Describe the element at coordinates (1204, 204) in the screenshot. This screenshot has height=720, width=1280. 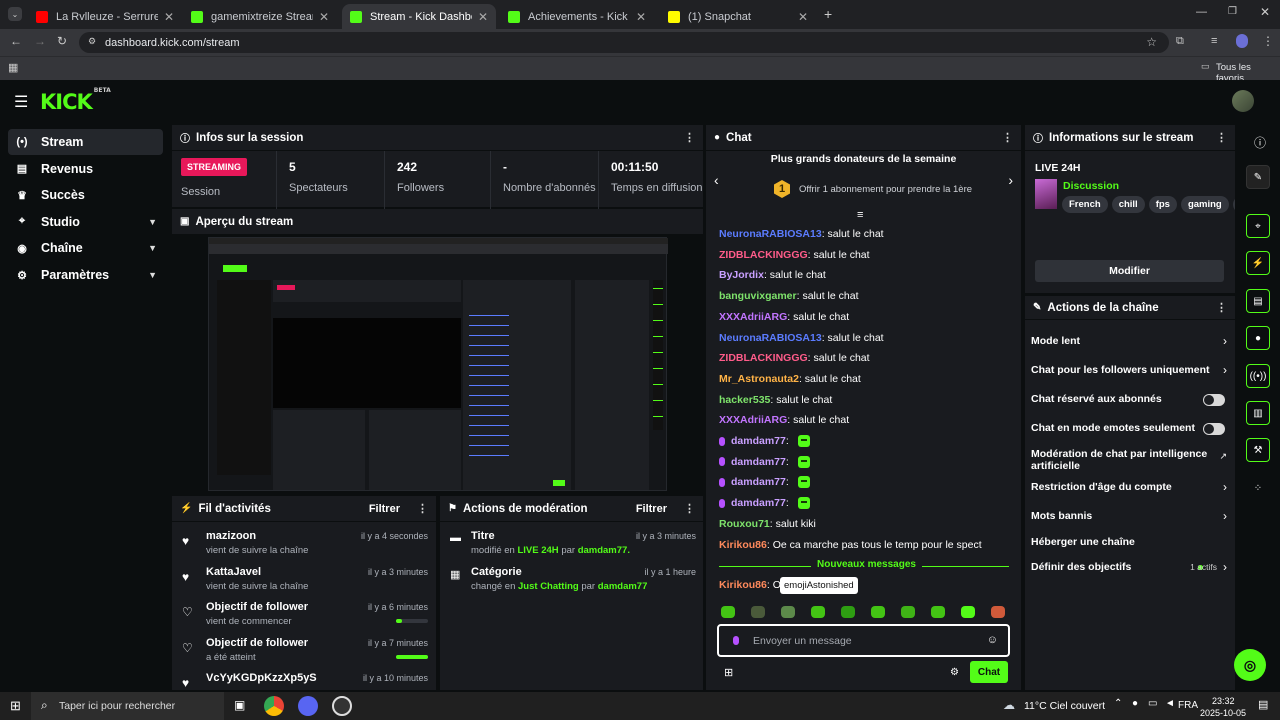
I see `stream-tag: gaming` at that location.